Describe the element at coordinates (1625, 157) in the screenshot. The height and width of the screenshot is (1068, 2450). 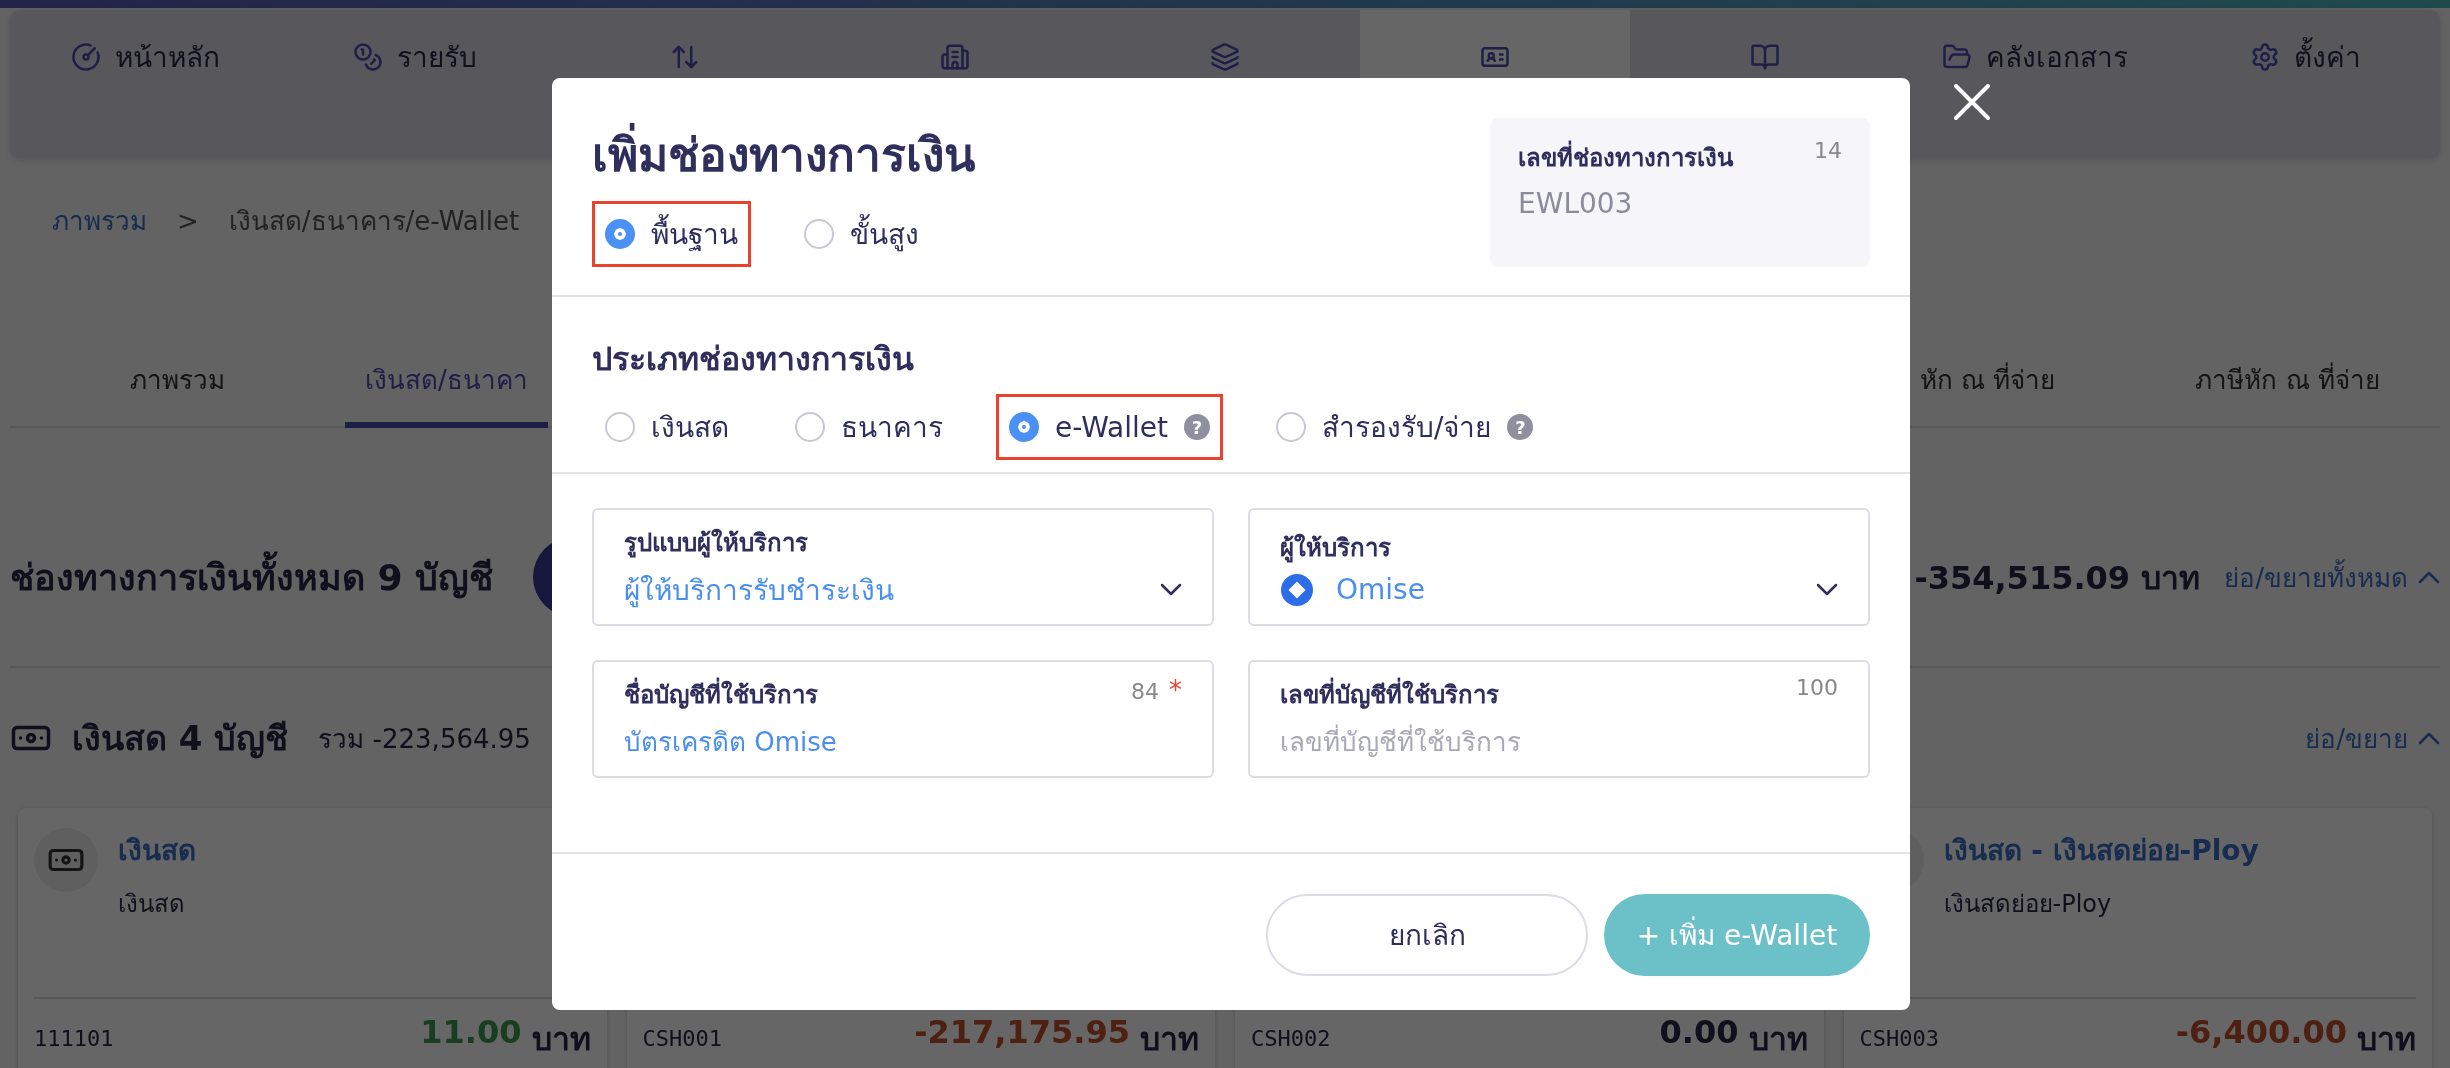
I see `field-label: เลขที่ช่องทางการเงิน` at that location.